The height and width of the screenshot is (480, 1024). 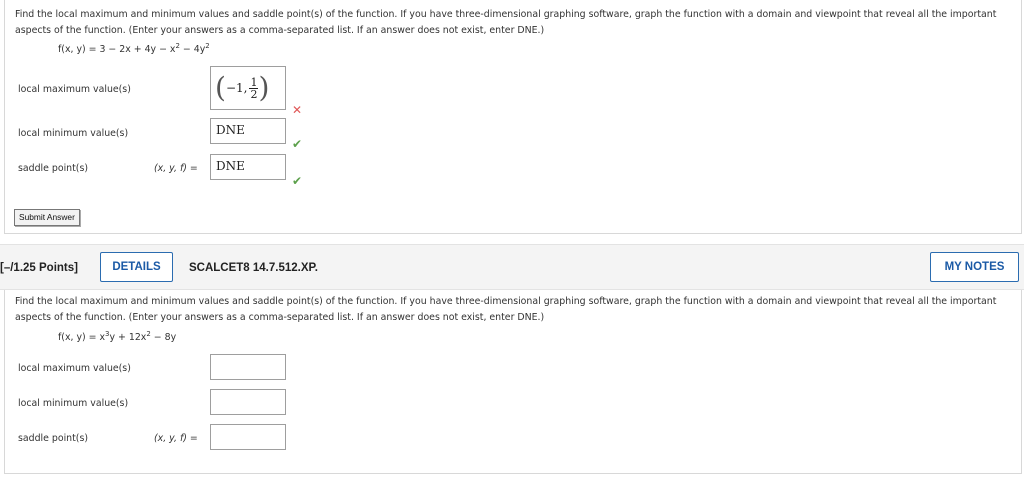 What do you see at coordinates (297, 110) in the screenshot?
I see `incorrect-icon: ✕` at bounding box center [297, 110].